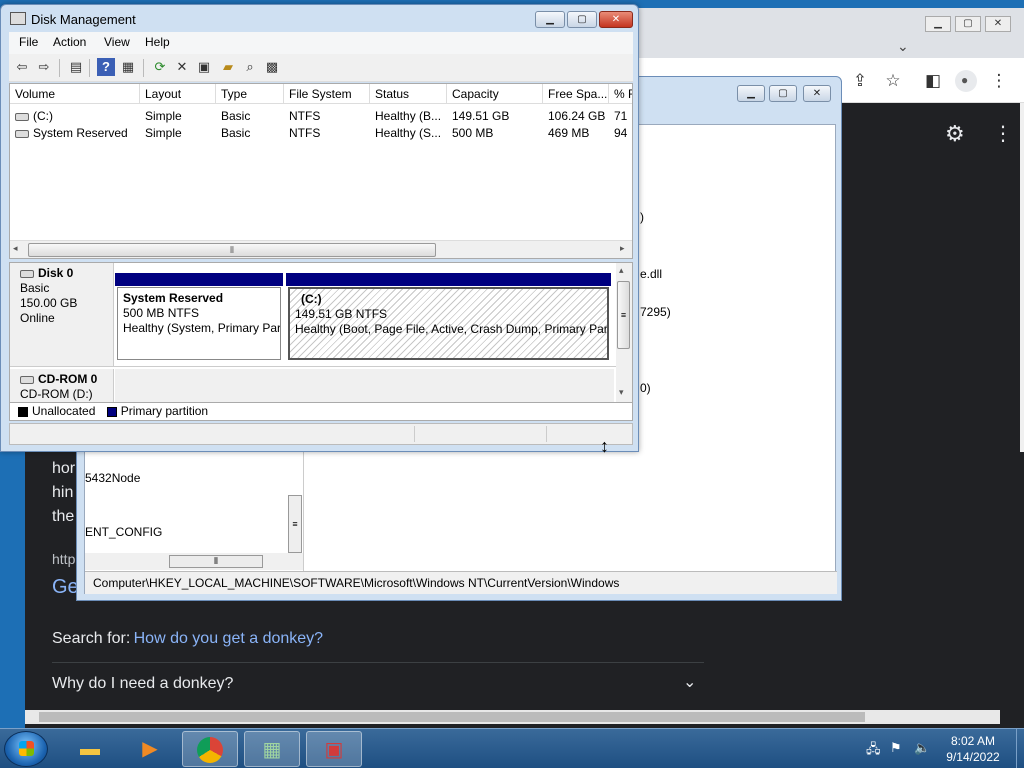 The width and height of the screenshot is (1024, 768). Describe the element at coordinates (321, 43) in the screenshot. I see `menu-bar: File Action View Help` at that location.